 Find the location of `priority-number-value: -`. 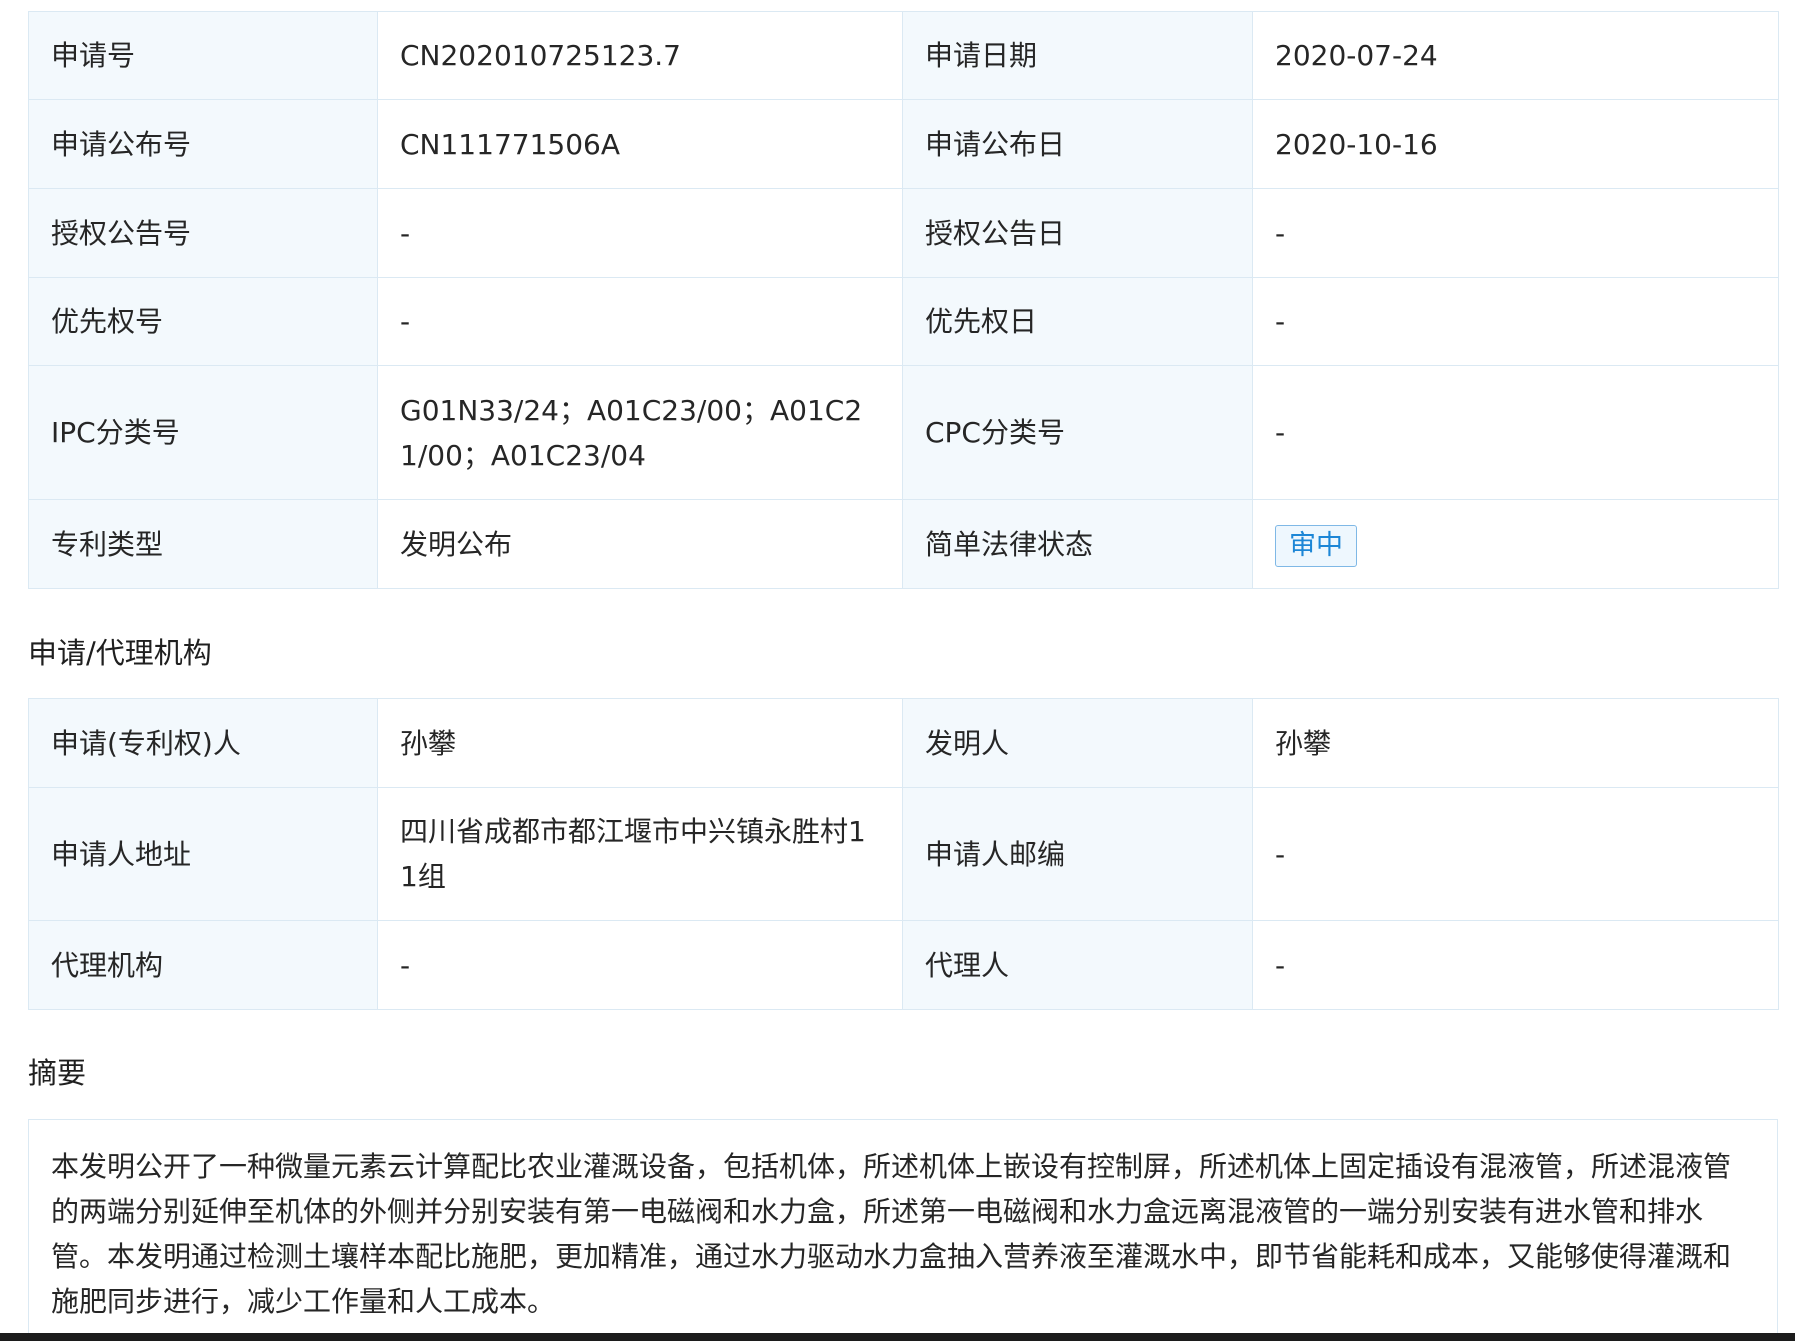

priority-number-value: - is located at coordinates (640, 321).